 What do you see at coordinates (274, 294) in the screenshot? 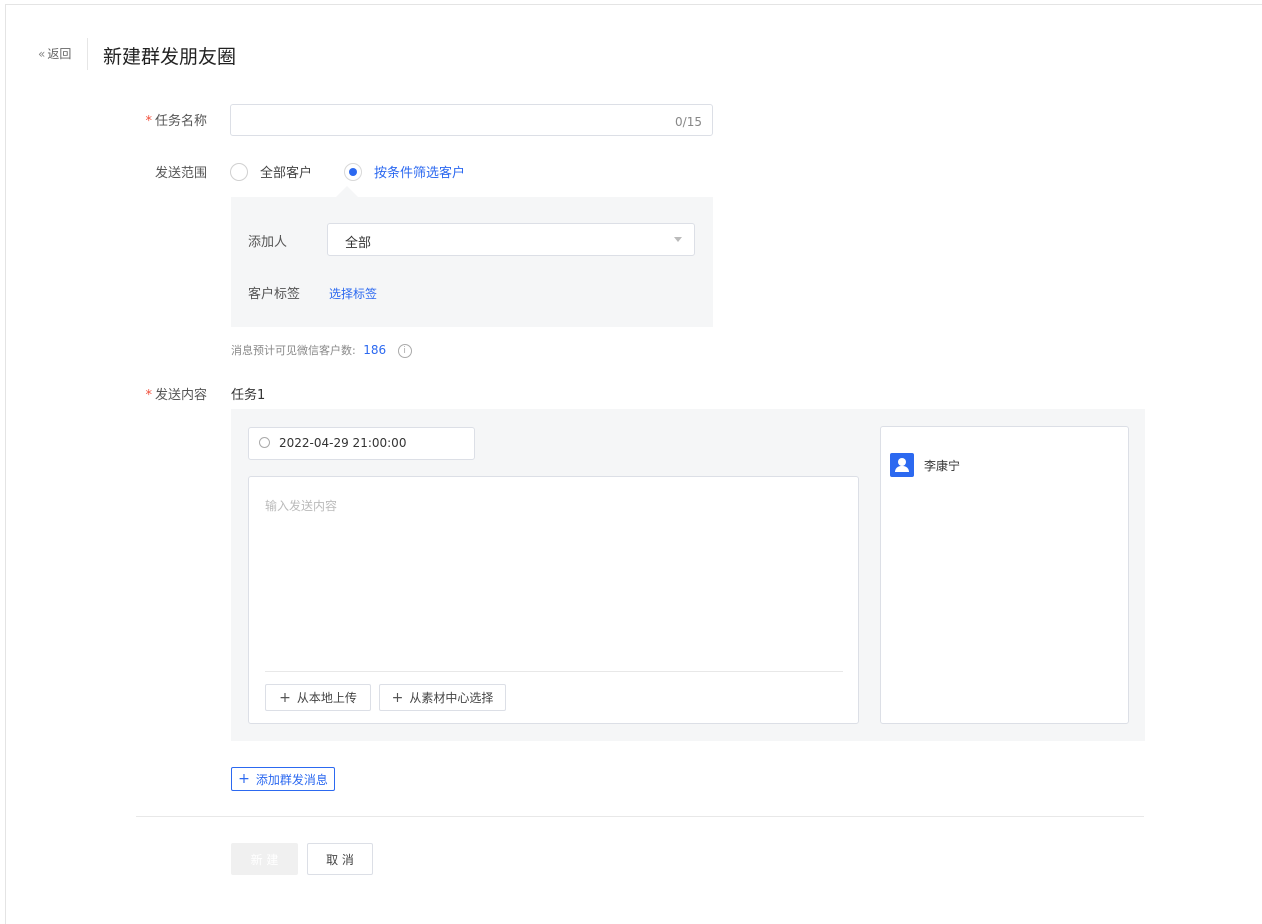
I see `tags-label: 客户标签` at bounding box center [274, 294].